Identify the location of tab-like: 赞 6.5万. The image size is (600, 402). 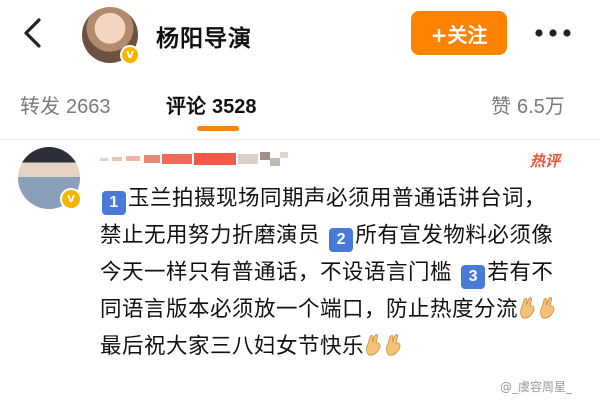
(528, 104).